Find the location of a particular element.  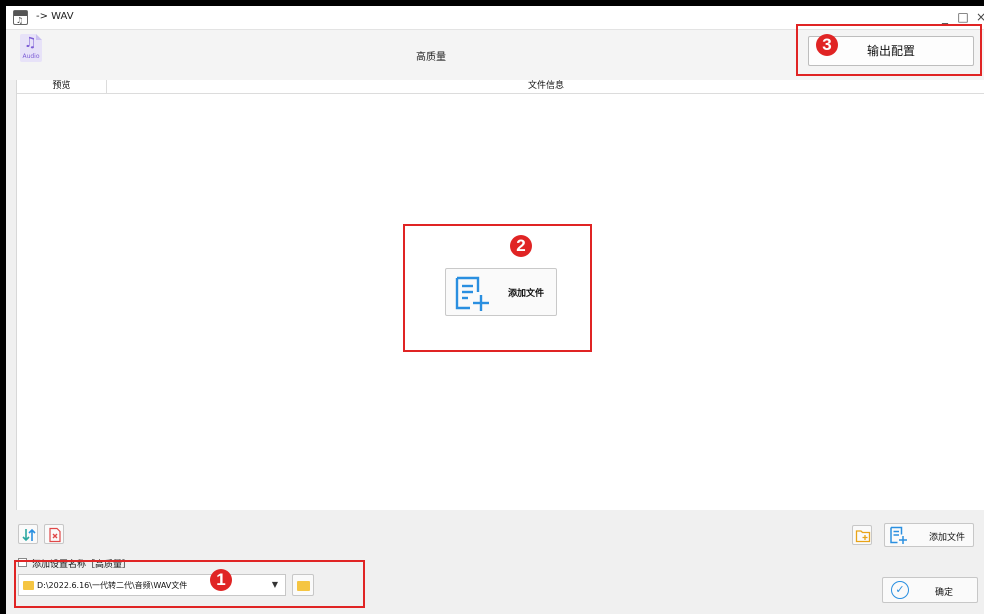

preset-title: 高质量 is located at coordinates (431, 57).